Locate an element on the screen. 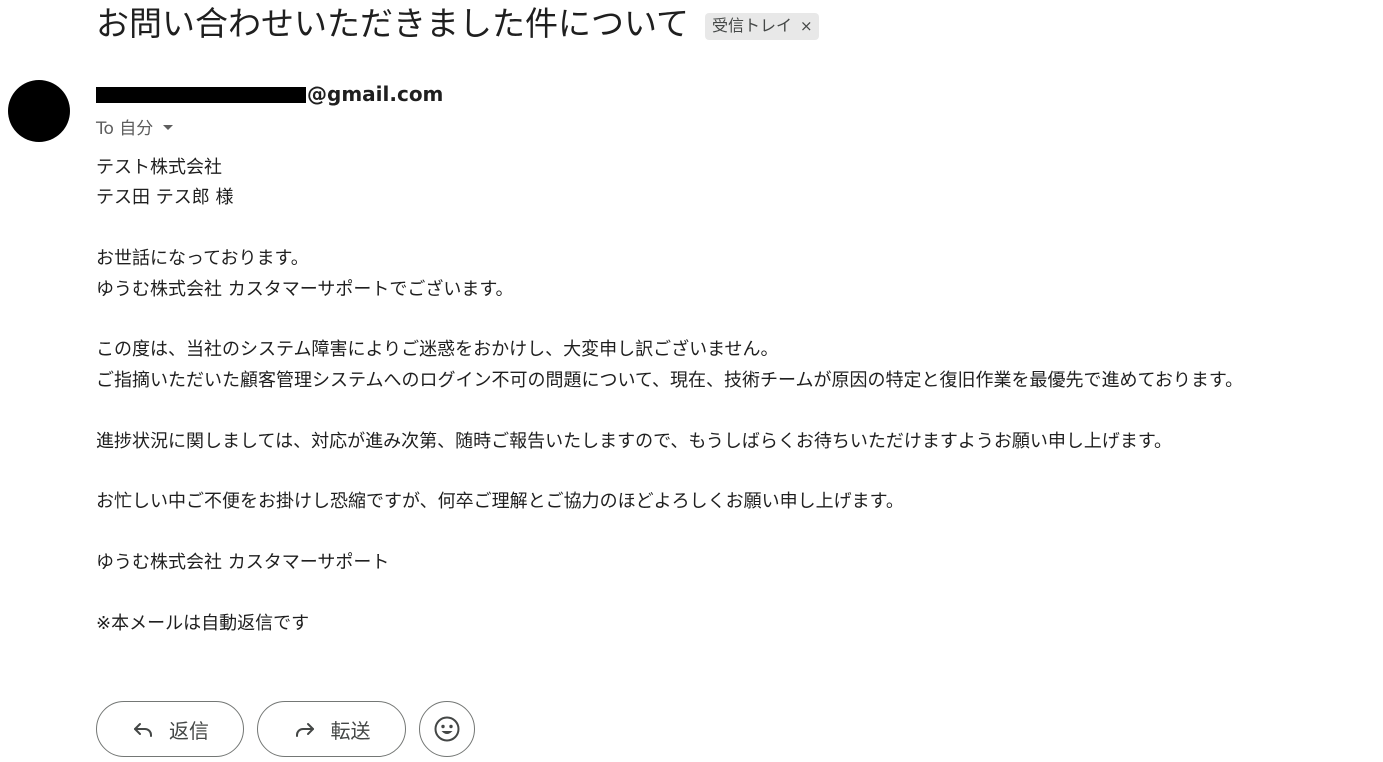 Image resolution: width=1383 pixels, height=762 pixels. email-subject: お問い合わせいただきました件について is located at coordinates (393, 23).